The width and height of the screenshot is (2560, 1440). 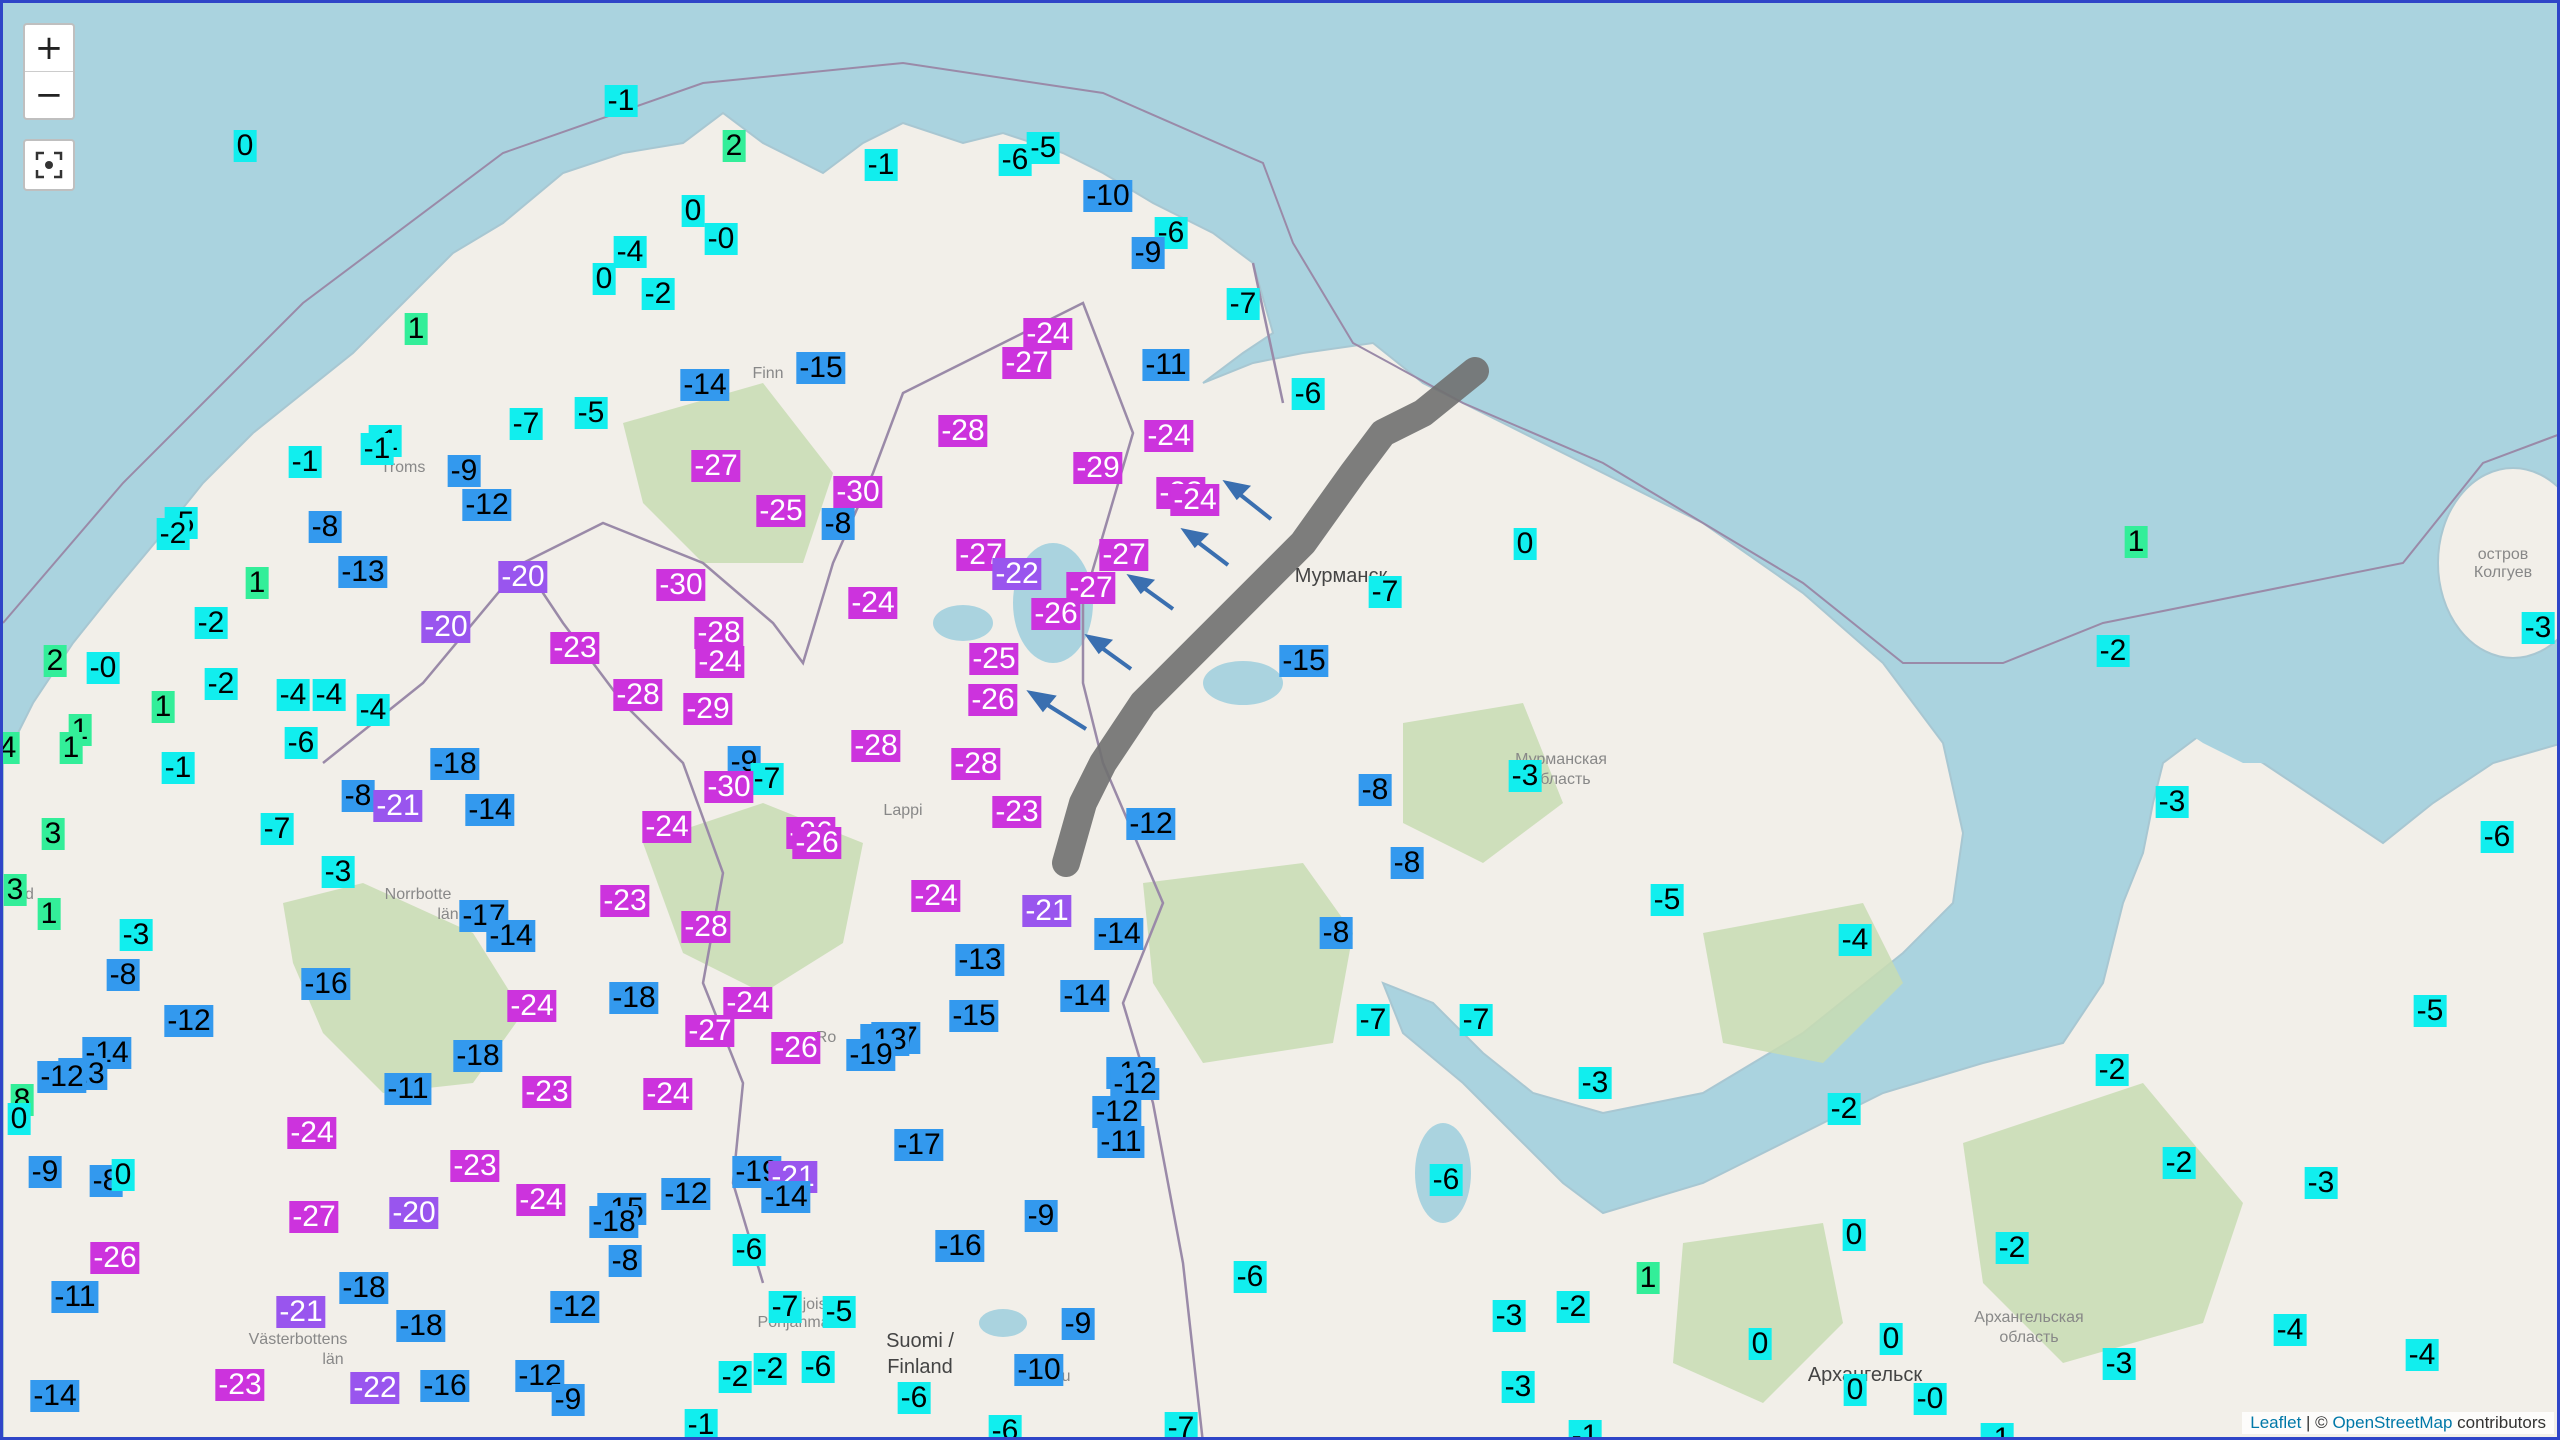 What do you see at coordinates (980, 960) in the screenshot?
I see `temperature-marker: -13` at bounding box center [980, 960].